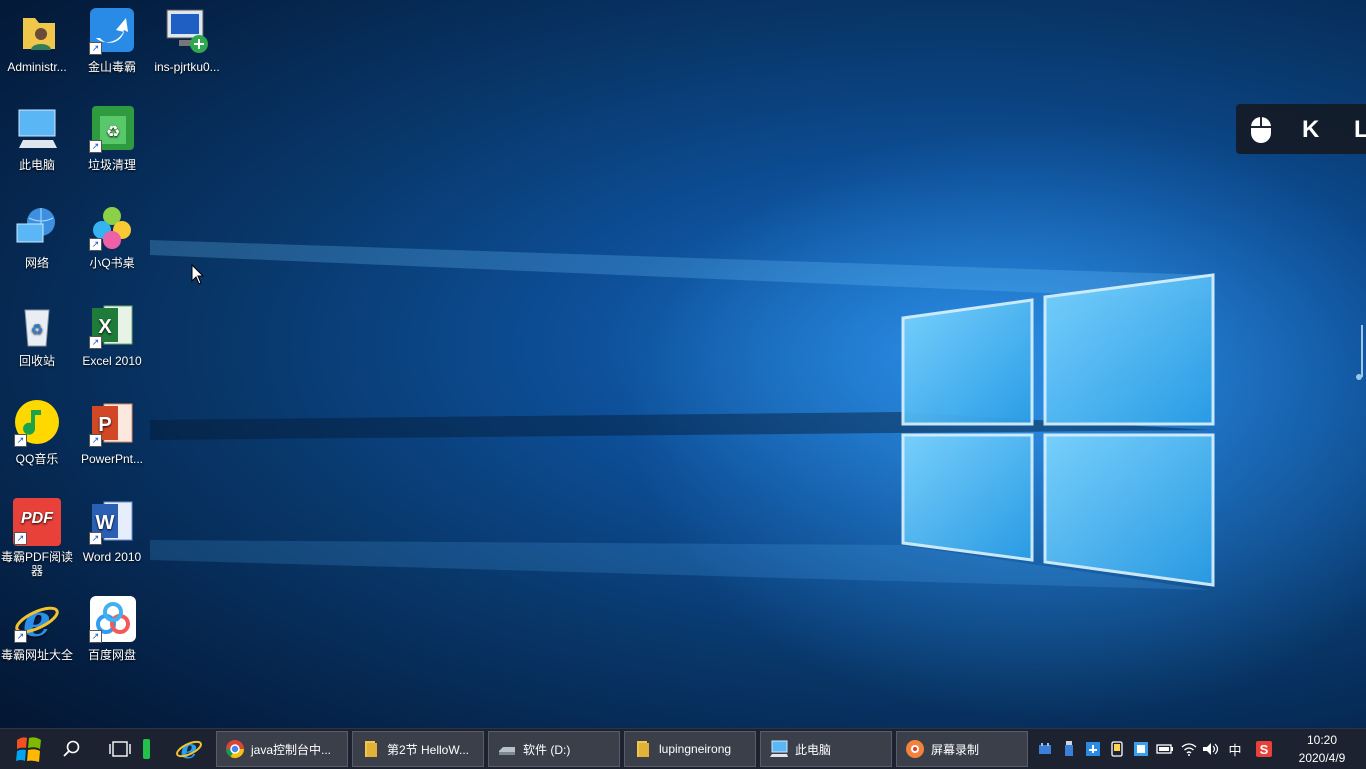 The width and height of the screenshot is (1366, 769). What do you see at coordinates (37, 518) in the screenshot?
I see `pdf-badge-text: PDF` at bounding box center [37, 518].